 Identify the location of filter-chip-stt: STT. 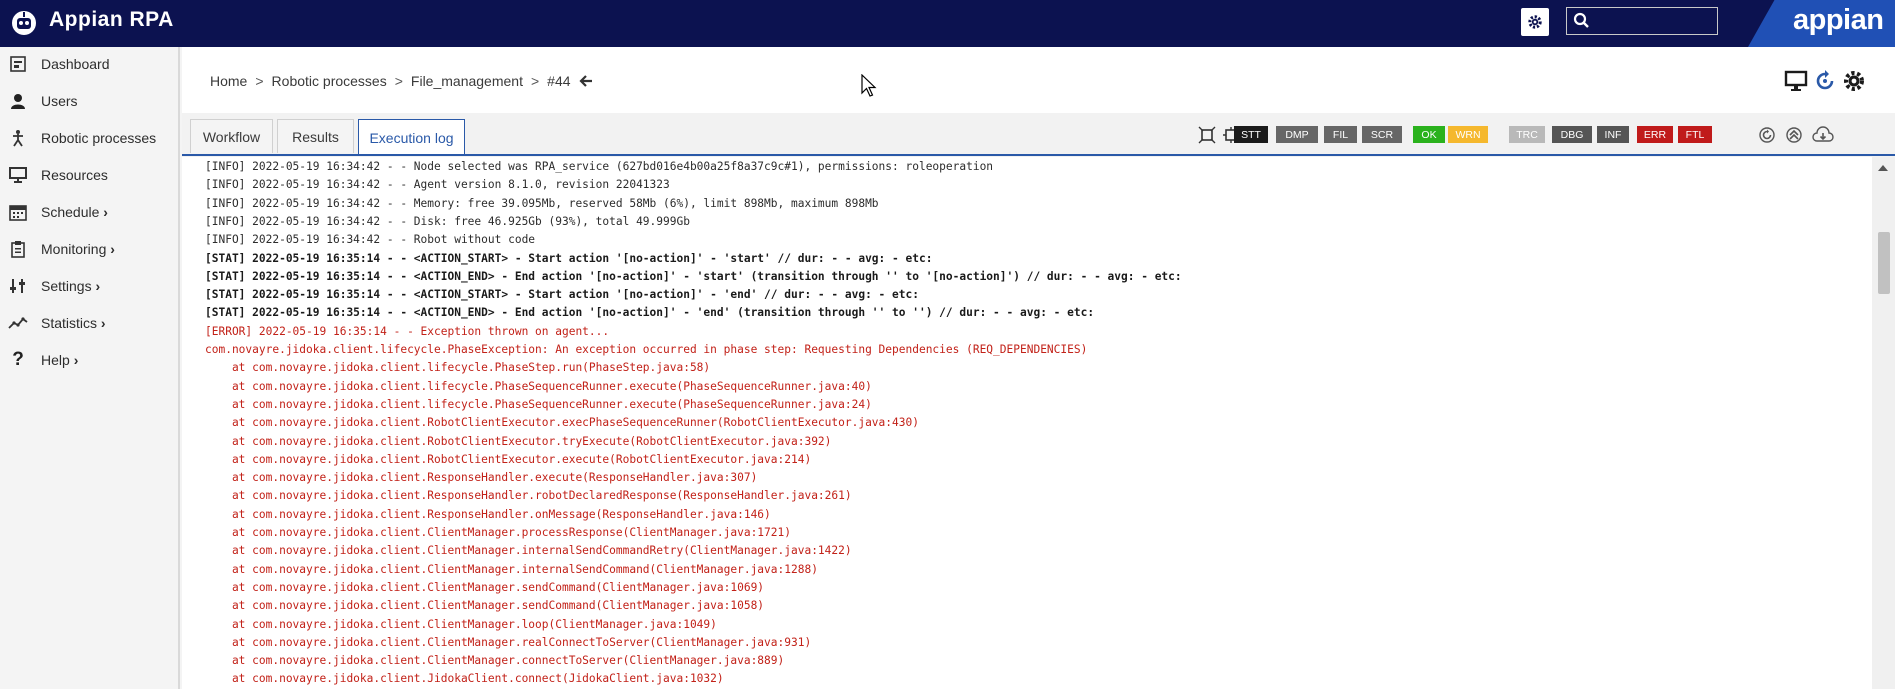
(1251, 134).